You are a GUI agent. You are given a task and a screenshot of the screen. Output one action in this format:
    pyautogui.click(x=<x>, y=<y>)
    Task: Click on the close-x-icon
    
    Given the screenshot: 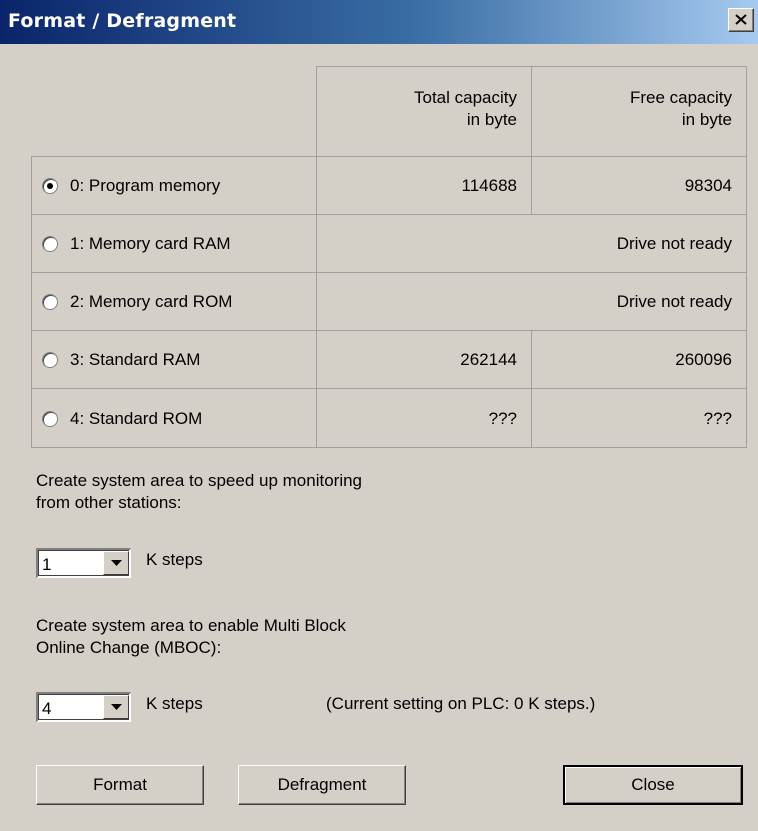 What is the action you would take?
    pyautogui.click(x=741, y=19)
    